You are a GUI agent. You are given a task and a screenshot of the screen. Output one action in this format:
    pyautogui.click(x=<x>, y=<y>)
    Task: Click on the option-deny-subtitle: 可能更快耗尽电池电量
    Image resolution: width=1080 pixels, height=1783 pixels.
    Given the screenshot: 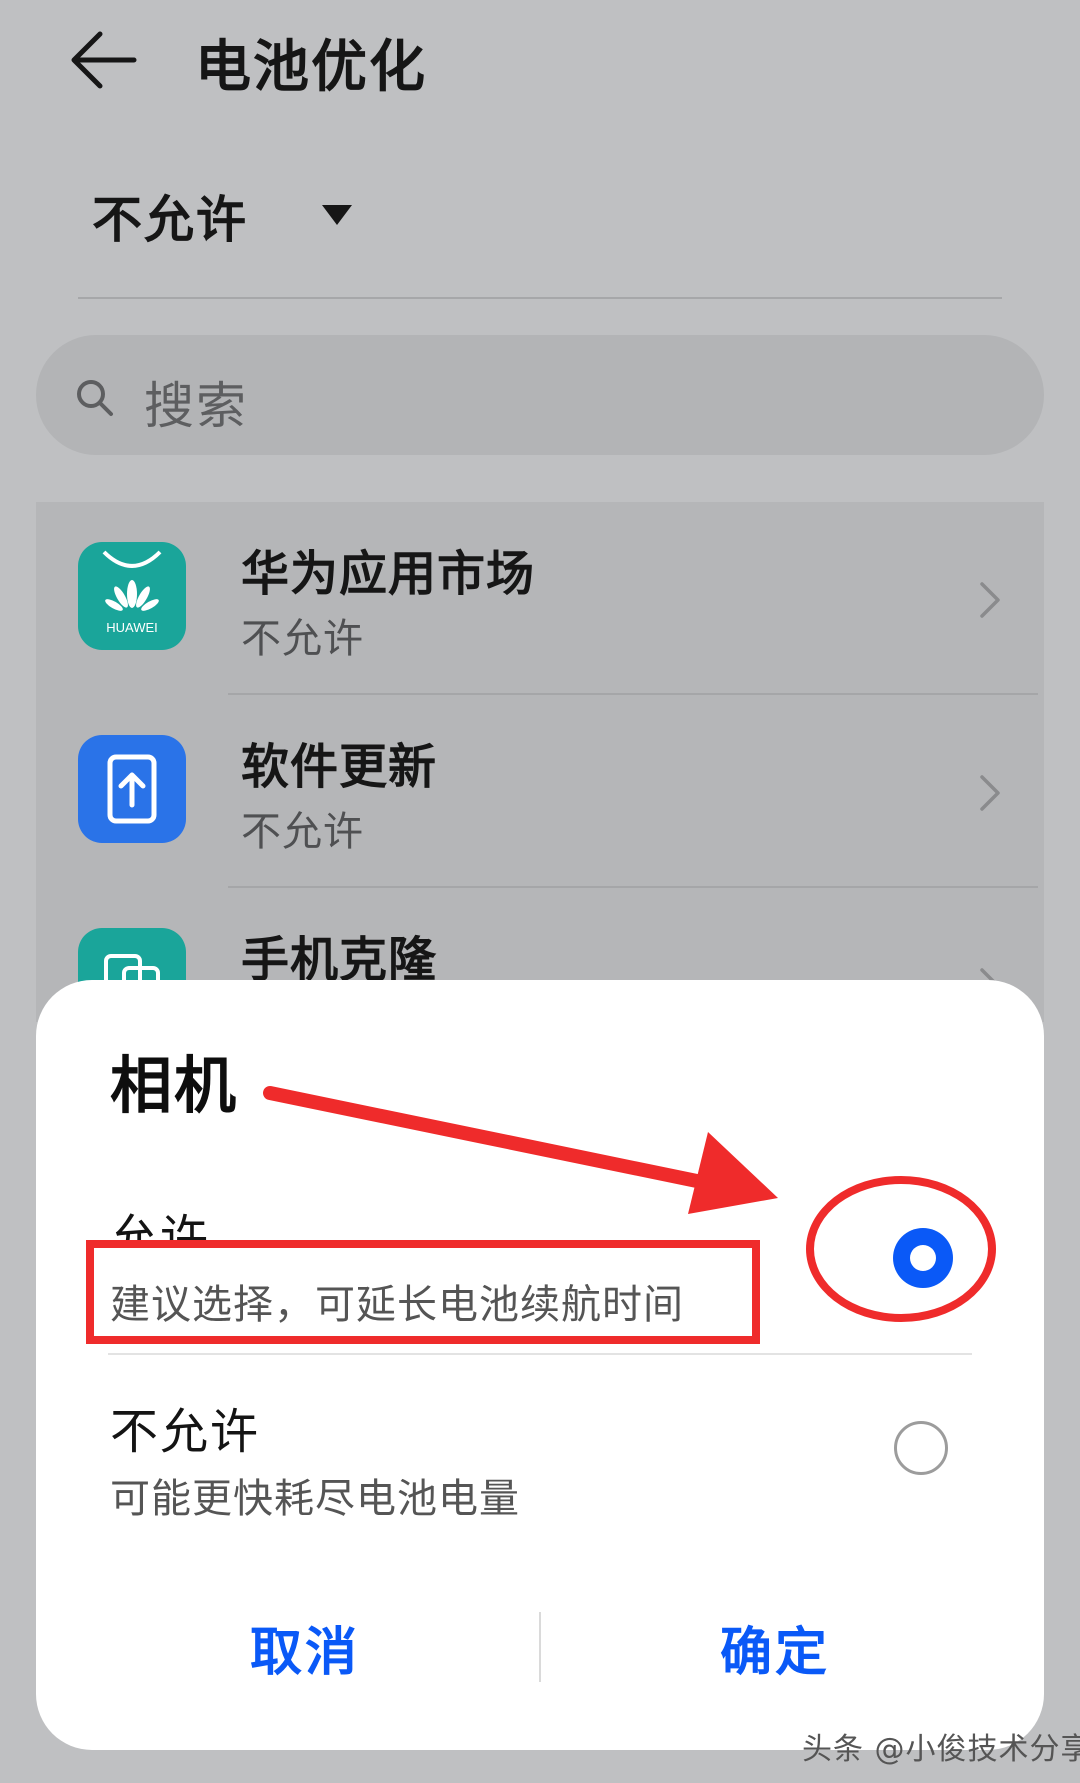 What is the action you would take?
    pyautogui.click(x=315, y=1499)
    